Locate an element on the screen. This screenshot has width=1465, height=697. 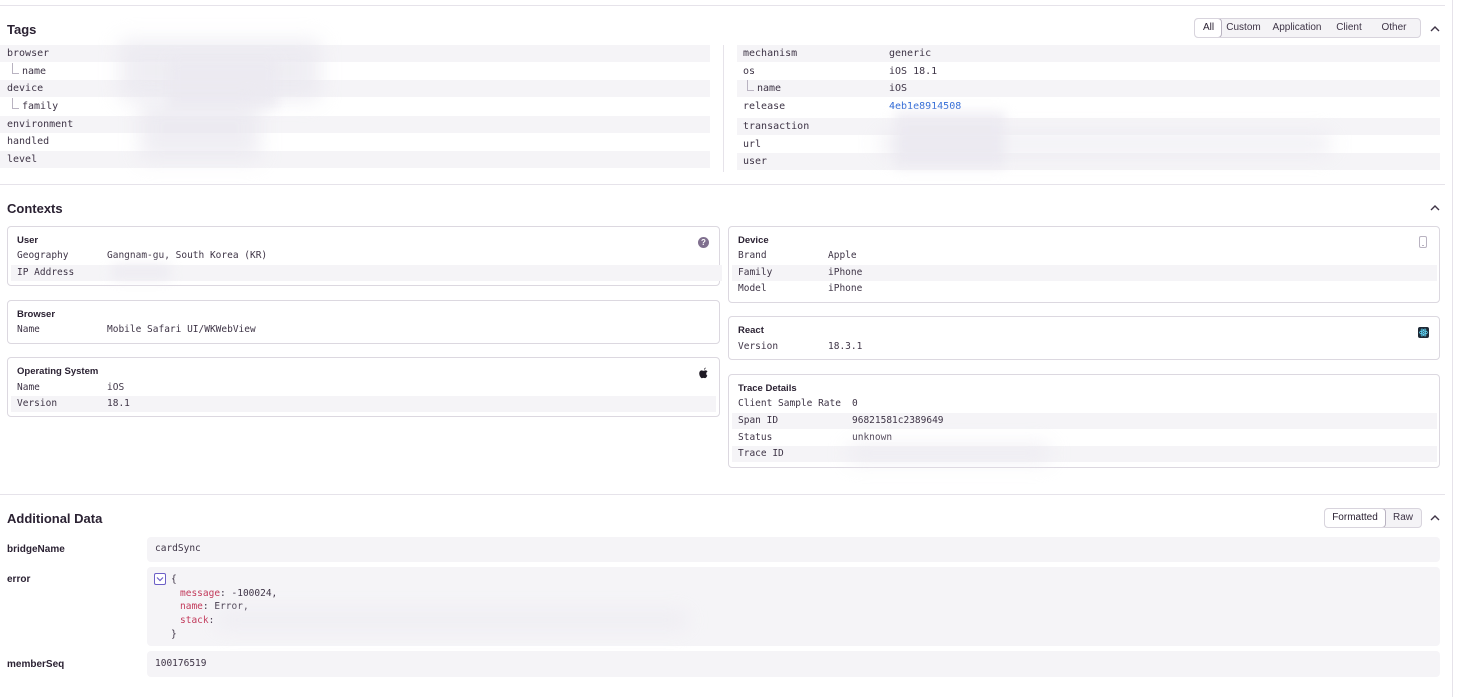
json-field: stack: is located at coordinates (197, 620).